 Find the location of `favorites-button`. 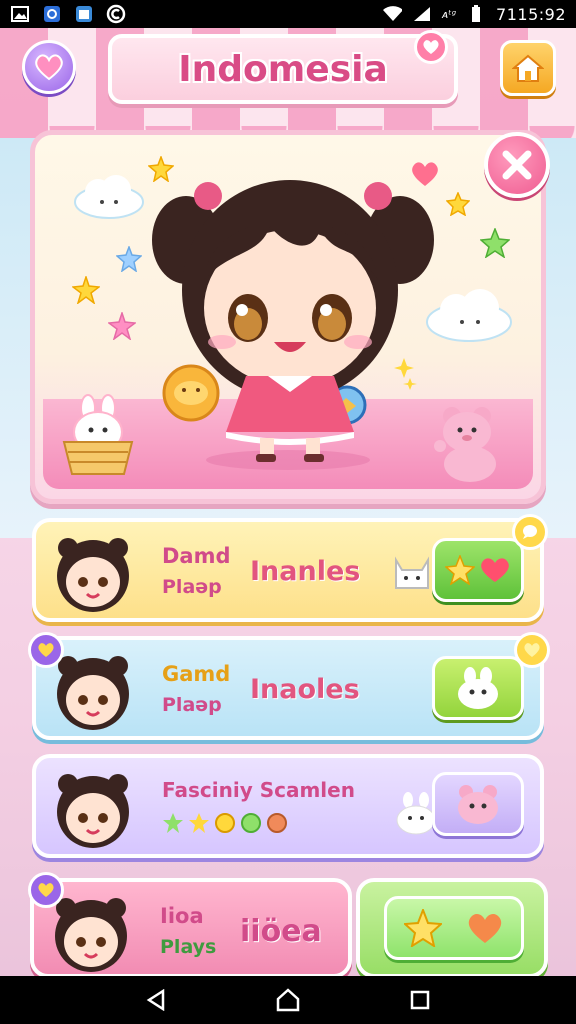

favorites-button is located at coordinates (49, 67).